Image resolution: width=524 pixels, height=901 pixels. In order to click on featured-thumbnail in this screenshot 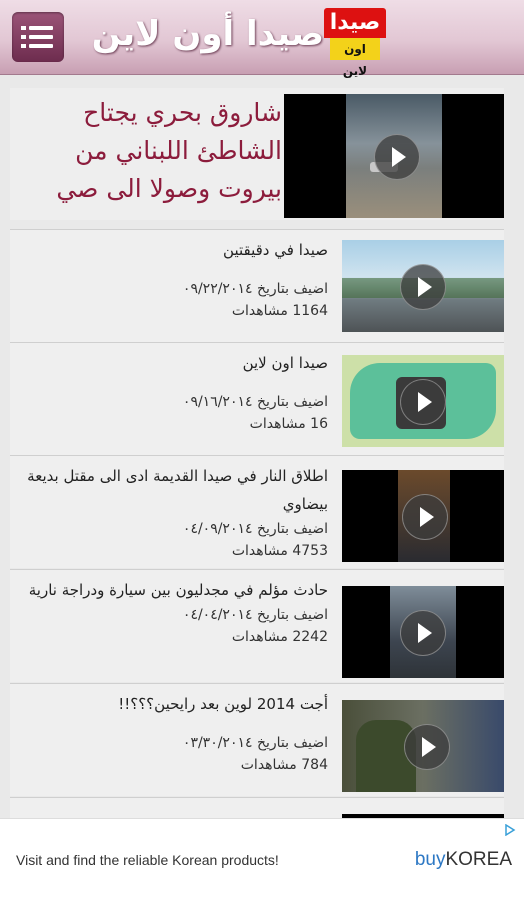, I will do `click(394, 156)`.